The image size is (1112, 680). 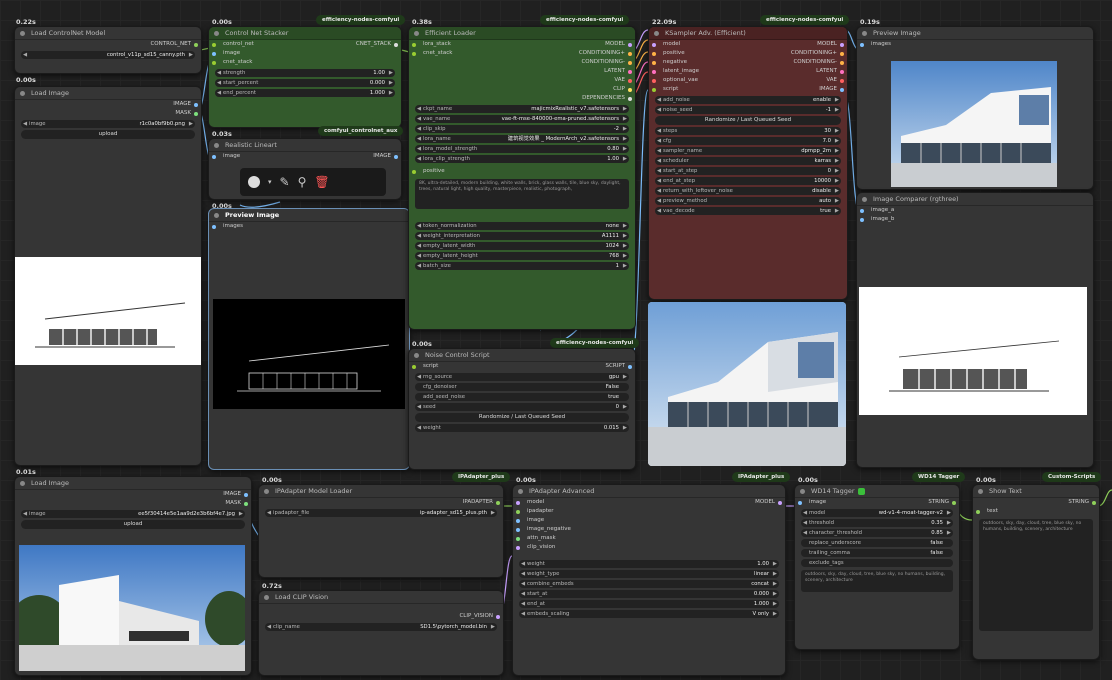 What do you see at coordinates (748, 211) in the screenshot?
I see `vae-decode-combo: ◀ vae_decode true ▶` at bounding box center [748, 211].